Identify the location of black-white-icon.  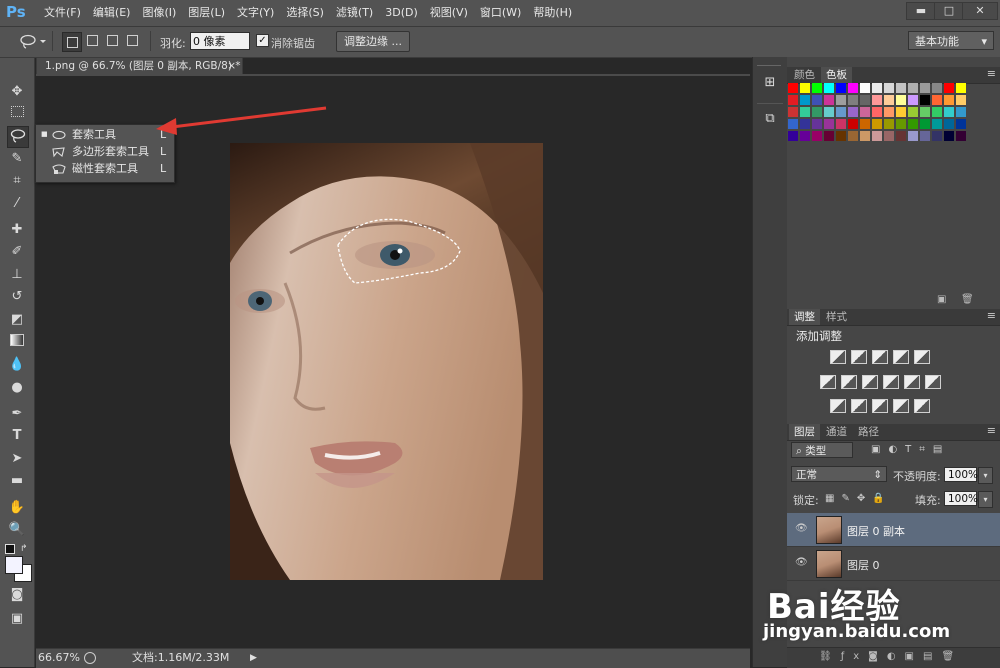
(870, 382).